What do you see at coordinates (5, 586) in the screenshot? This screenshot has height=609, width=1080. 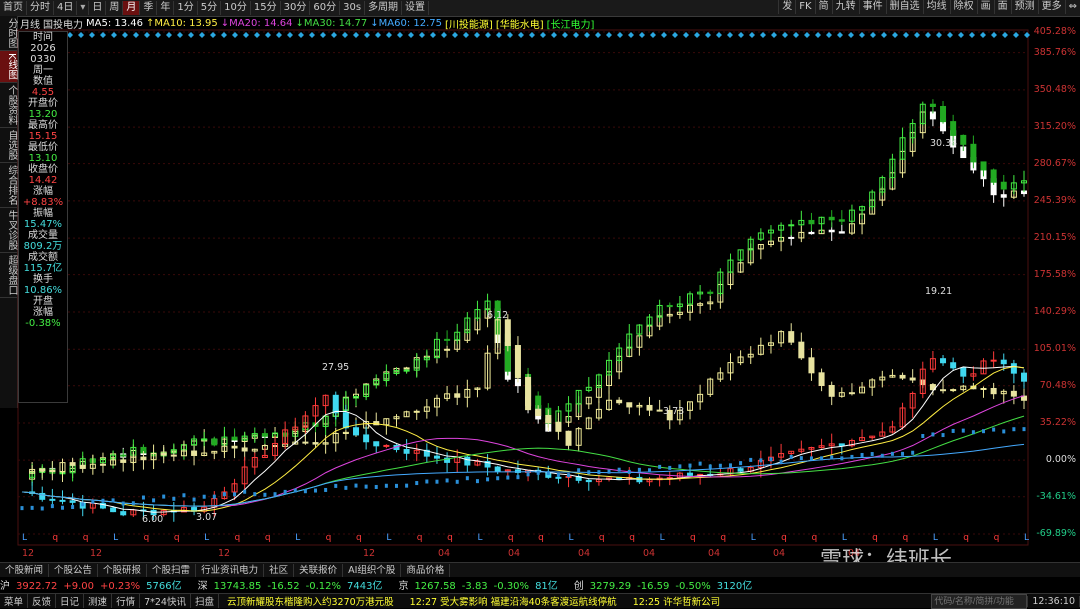 I see `index-0-field-0: 沪` at bounding box center [5, 586].